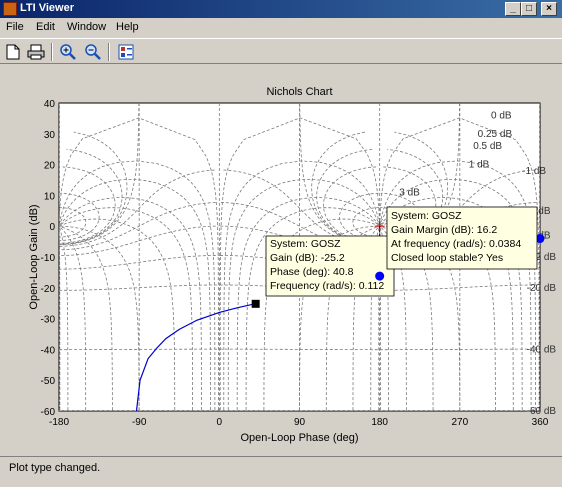 This screenshot has width=562, height=487. Describe the element at coordinates (127, 27) in the screenshot. I see `menu-help: Help` at that location.